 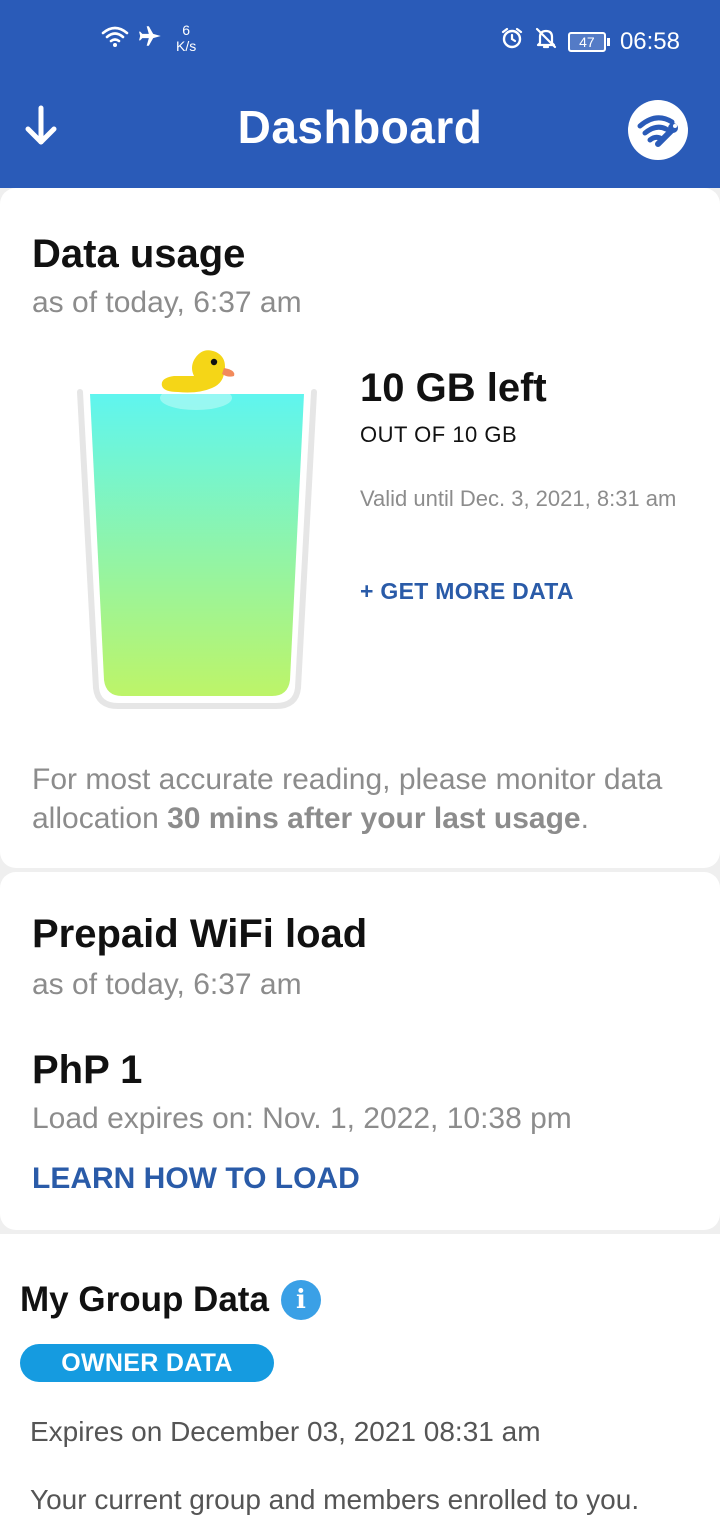 What do you see at coordinates (360, 127) in the screenshot?
I see `page-title: Dashboard` at bounding box center [360, 127].